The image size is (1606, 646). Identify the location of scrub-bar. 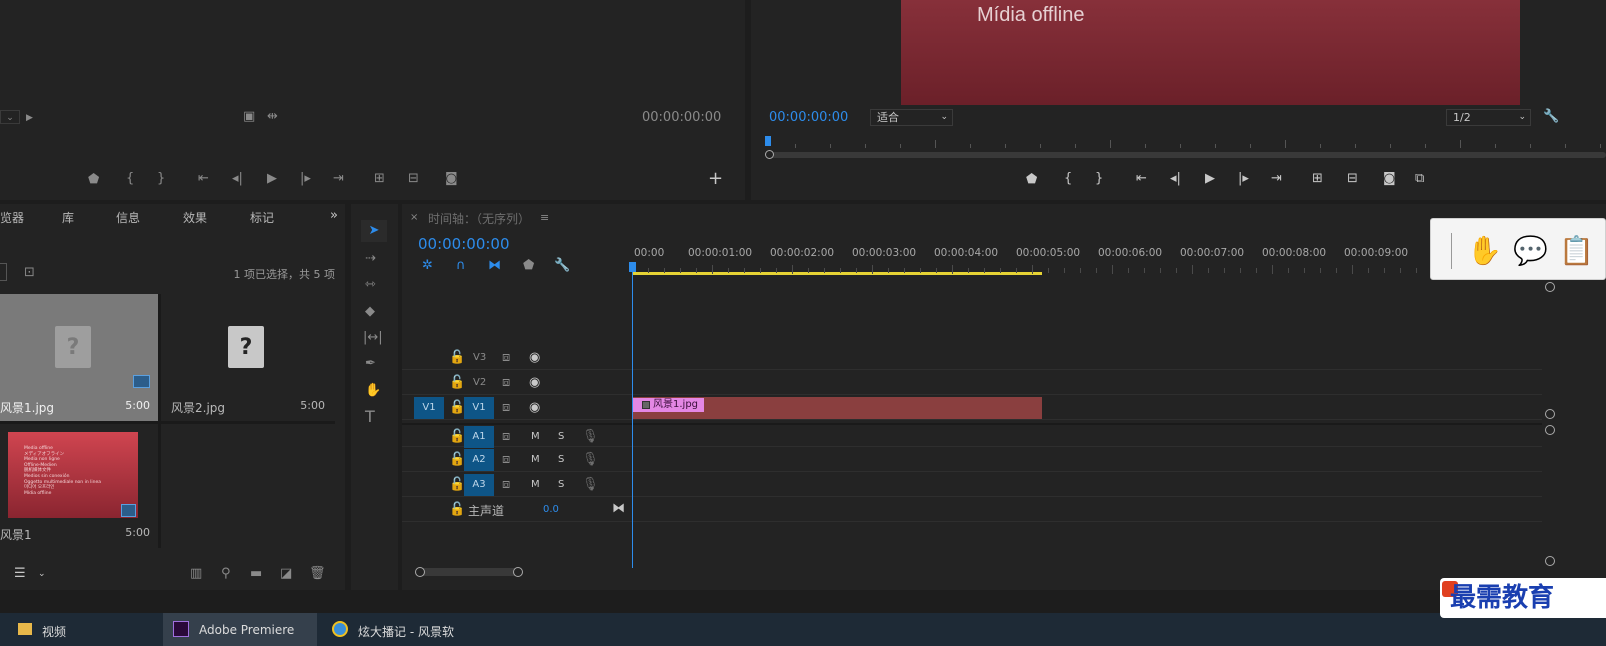
(1185, 155).